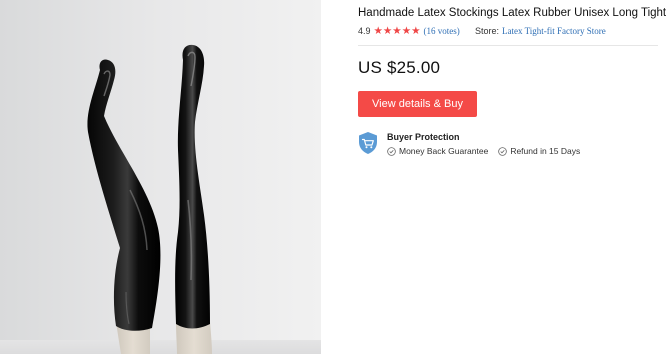 This screenshot has width=670, height=354. Describe the element at coordinates (508, 45) in the screenshot. I see `divider` at that location.